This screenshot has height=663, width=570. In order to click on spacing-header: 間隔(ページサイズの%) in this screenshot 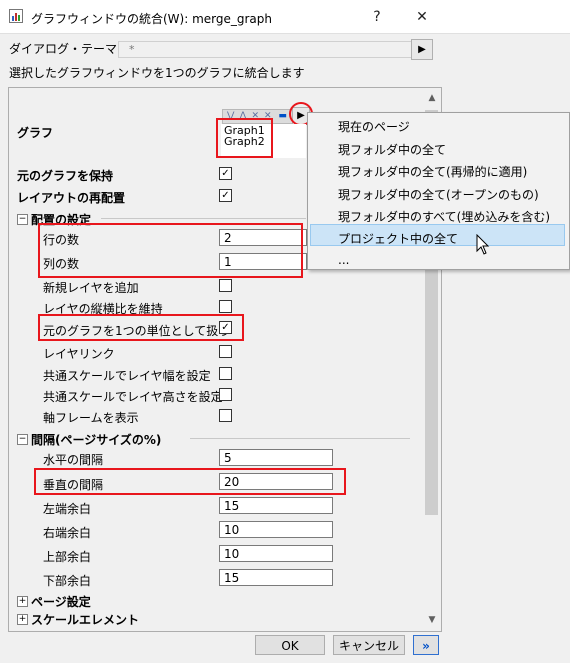, I will do `click(96, 440)`.